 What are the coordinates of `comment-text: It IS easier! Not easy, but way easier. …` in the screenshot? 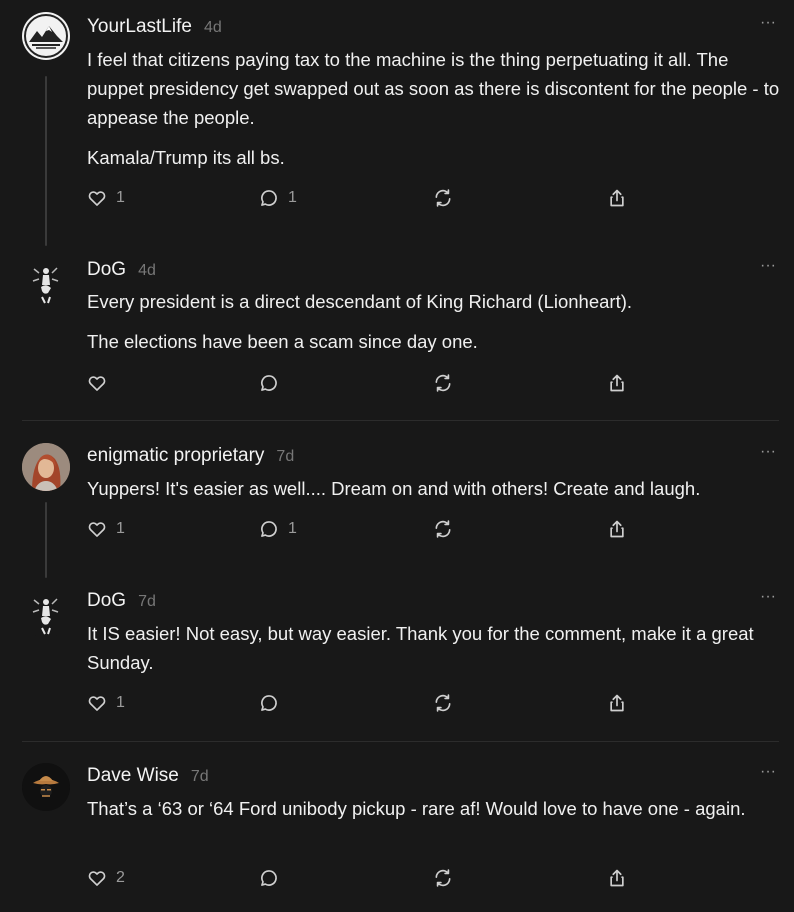 It's located at (420, 648).